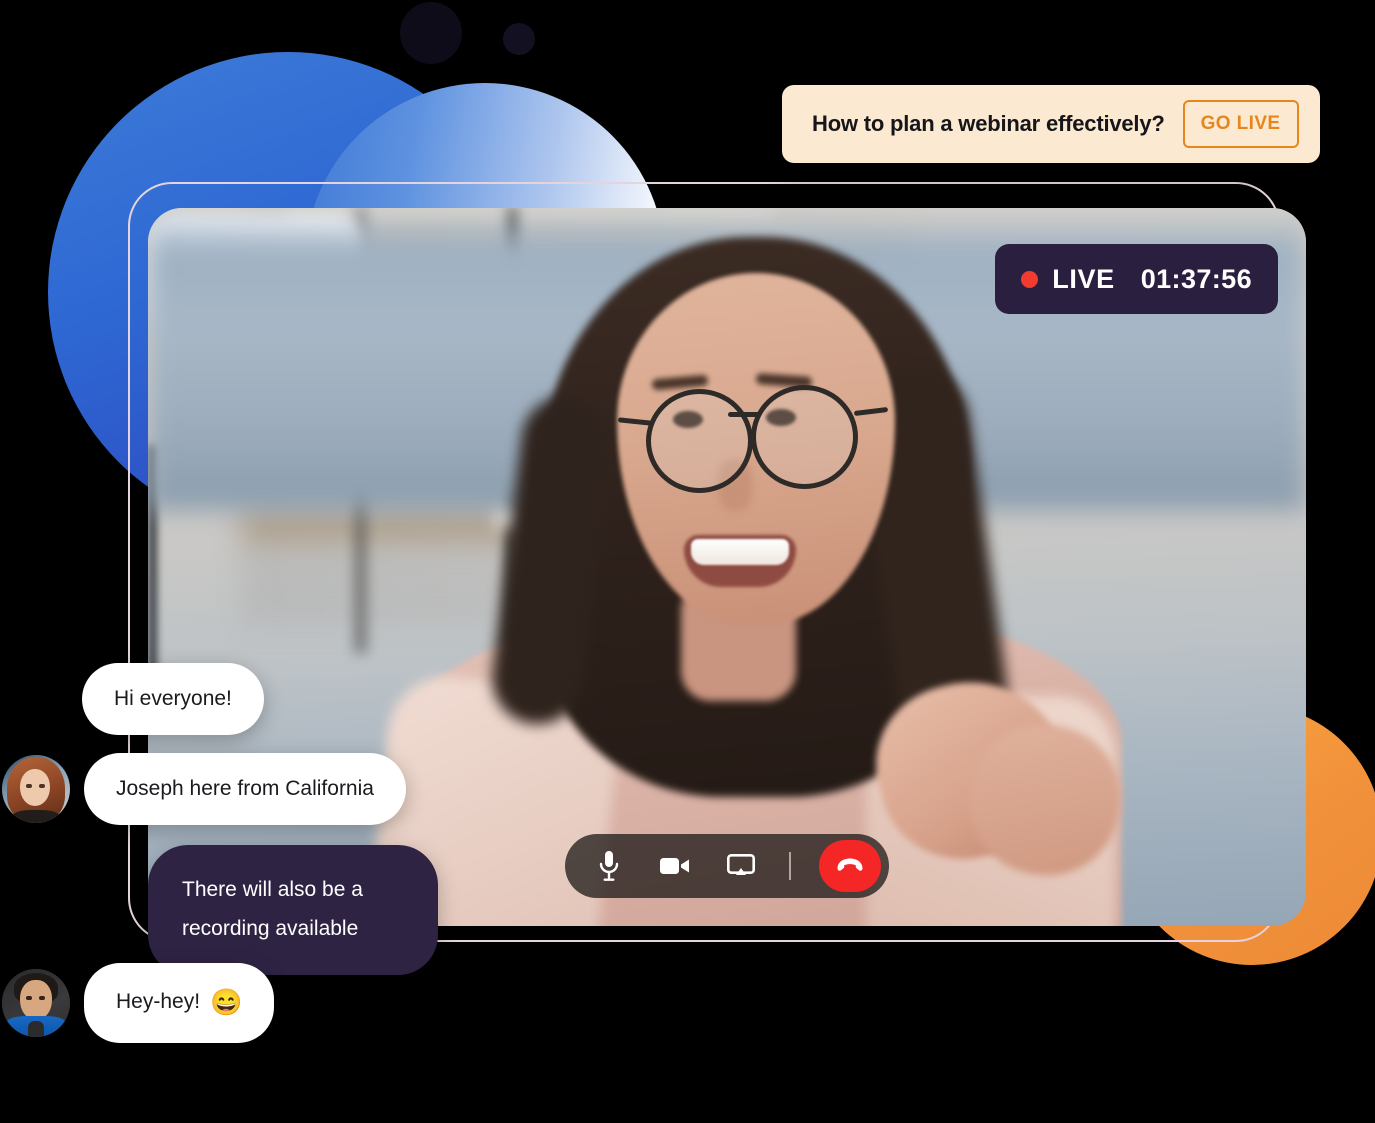 This screenshot has height=1123, width=1375. What do you see at coordinates (1136, 279) in the screenshot?
I see `live-status-badge: LIVE 01:37:56` at bounding box center [1136, 279].